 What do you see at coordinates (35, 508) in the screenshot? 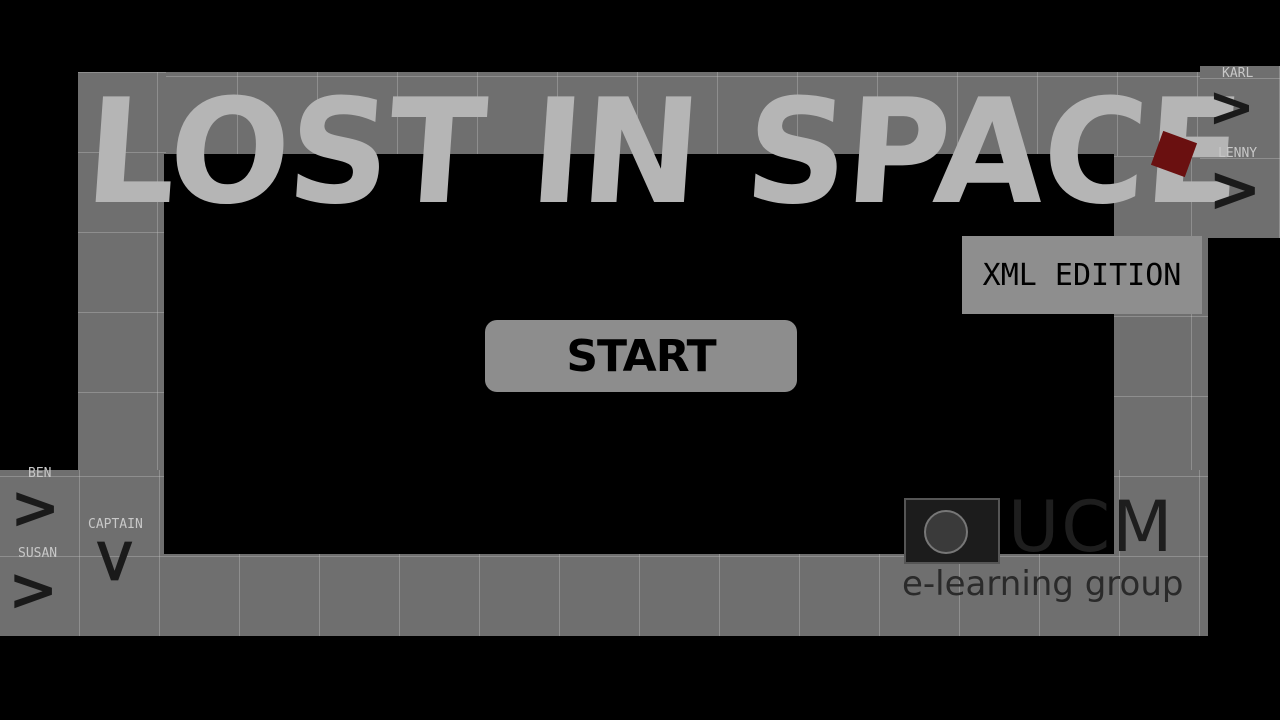
I see `ben-ship-icon: >` at bounding box center [35, 508].